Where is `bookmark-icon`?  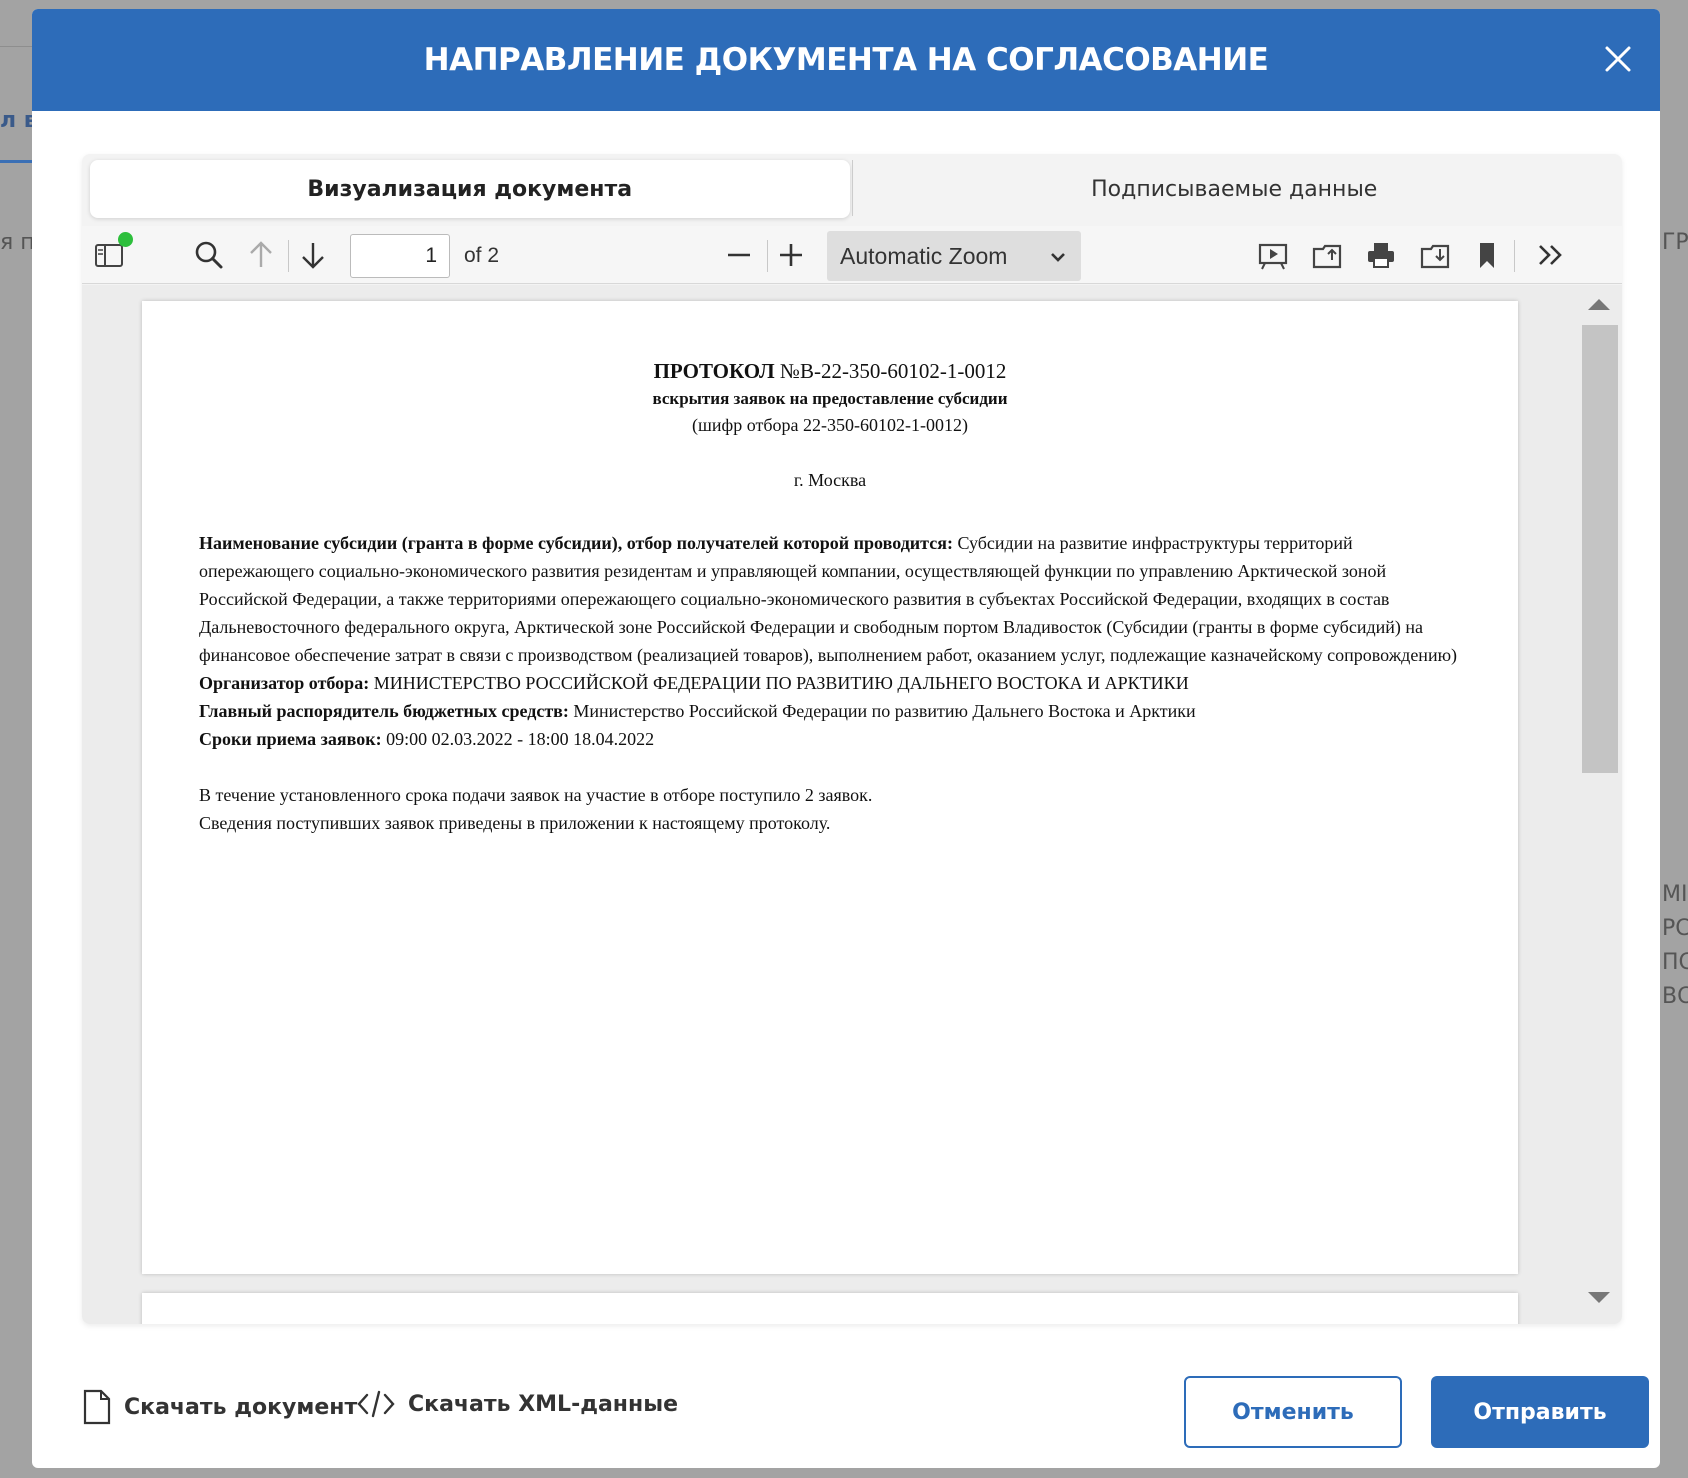
bookmark-icon is located at coordinates (1487, 255).